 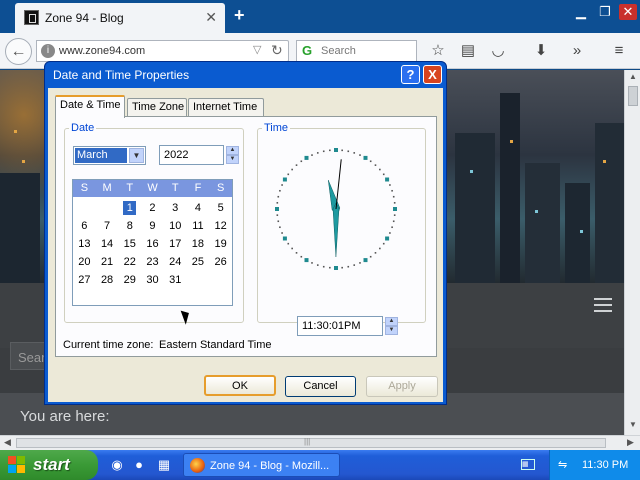 I want to click on calendar-day: 28, so click(x=107, y=280).